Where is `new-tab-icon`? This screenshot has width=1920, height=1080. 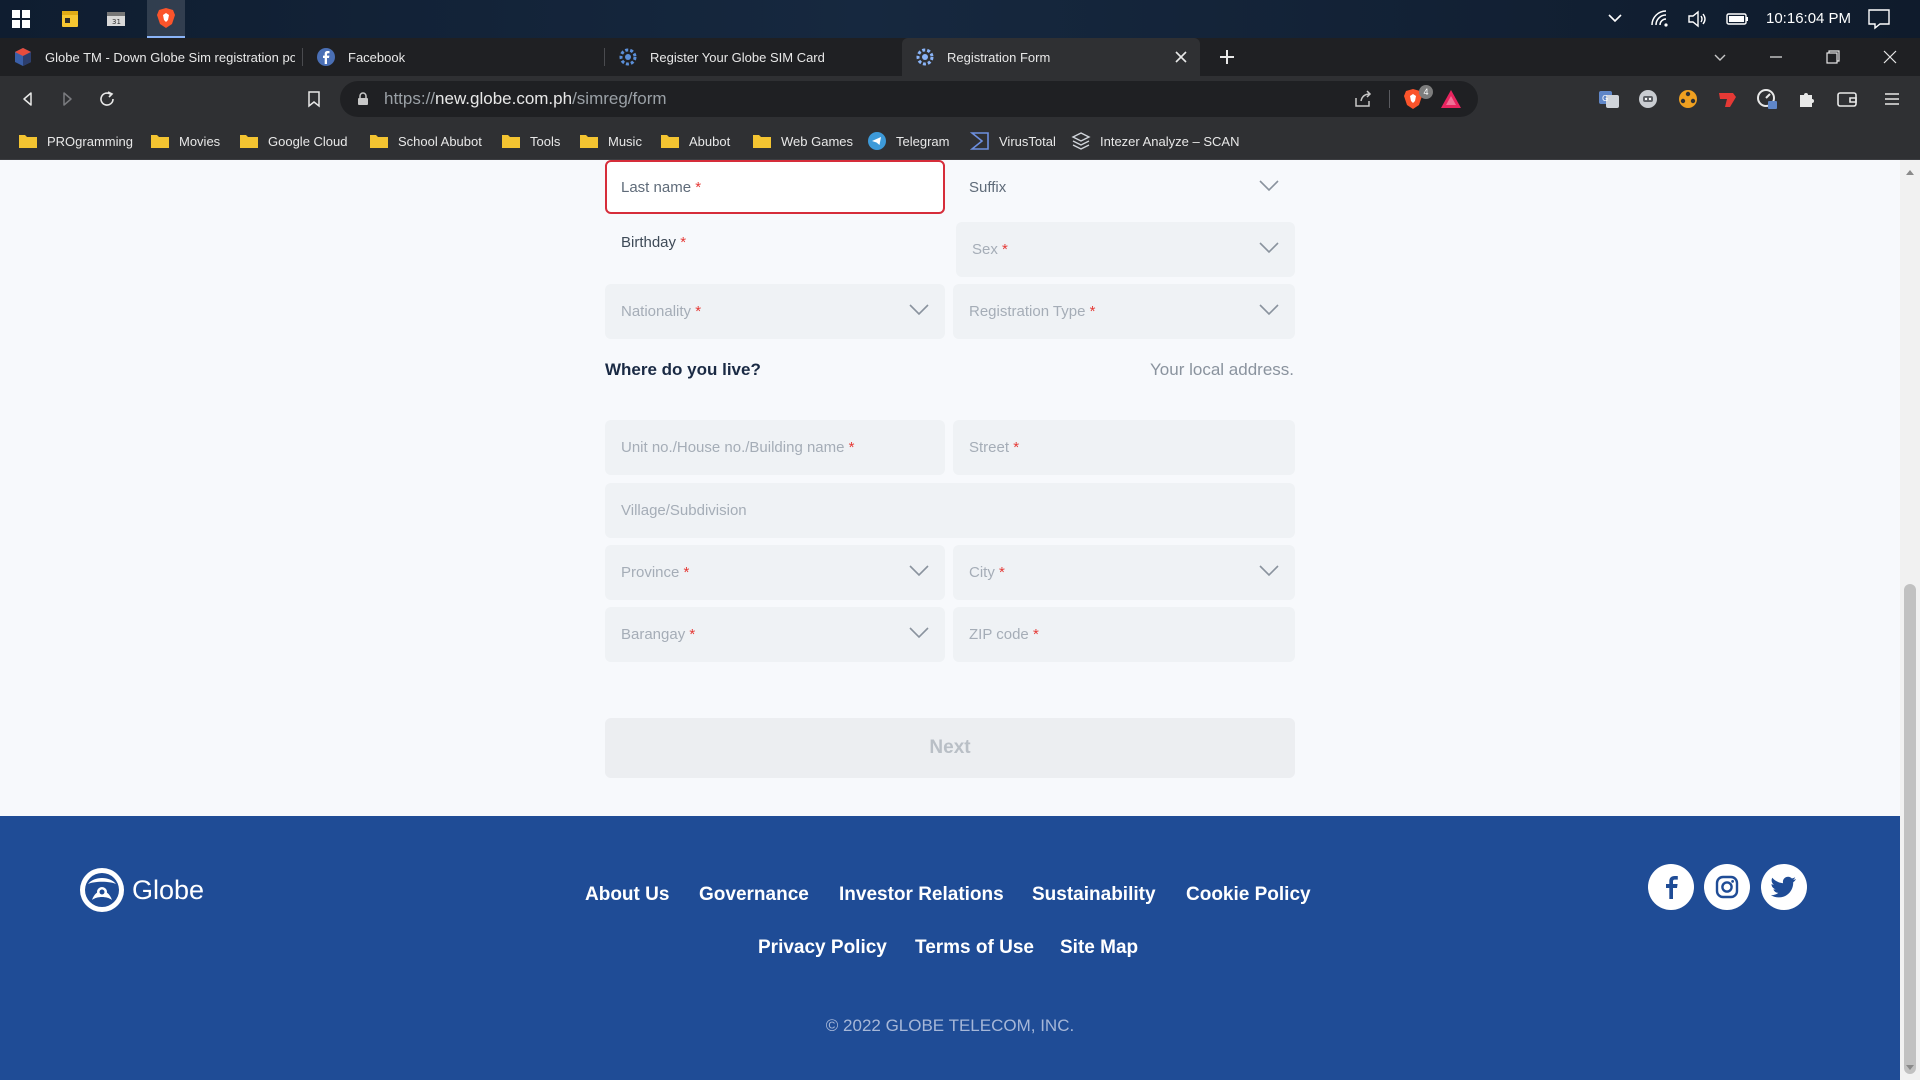
new-tab-icon is located at coordinates (1227, 57).